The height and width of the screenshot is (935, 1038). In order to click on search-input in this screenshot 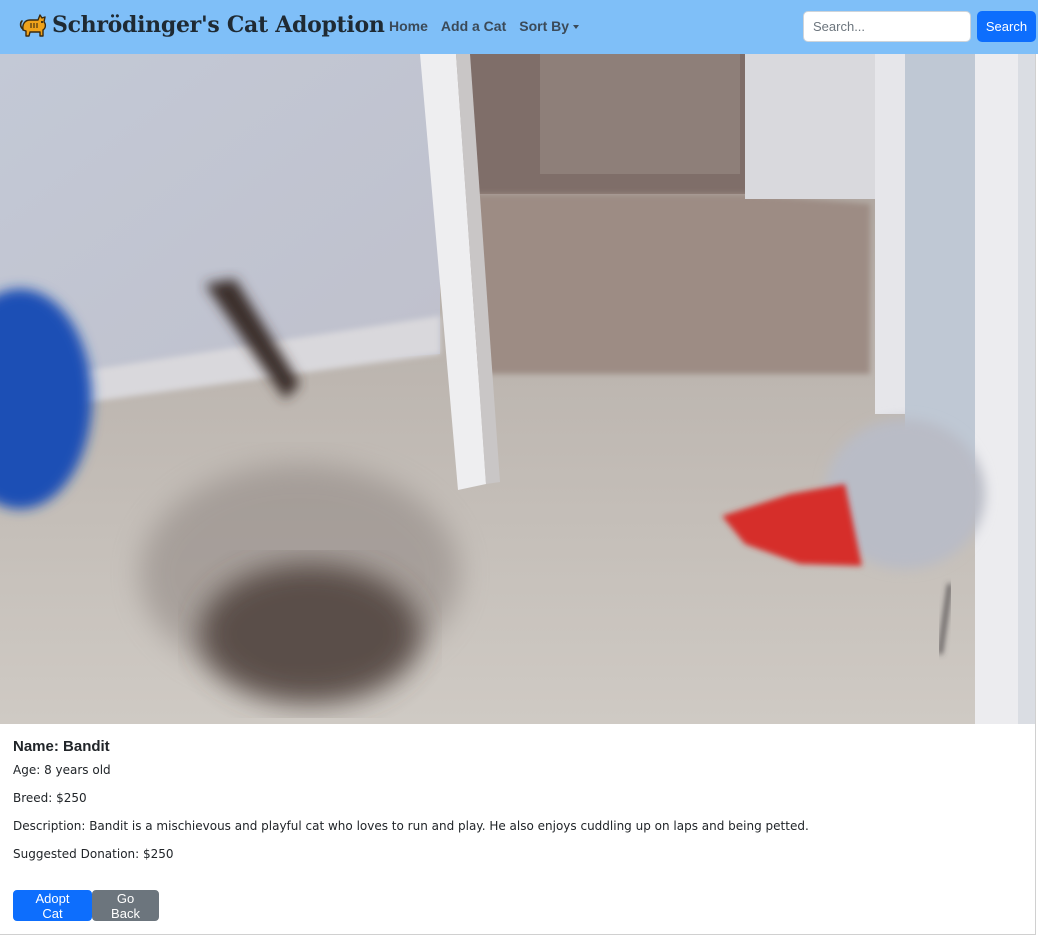, I will do `click(887, 26)`.